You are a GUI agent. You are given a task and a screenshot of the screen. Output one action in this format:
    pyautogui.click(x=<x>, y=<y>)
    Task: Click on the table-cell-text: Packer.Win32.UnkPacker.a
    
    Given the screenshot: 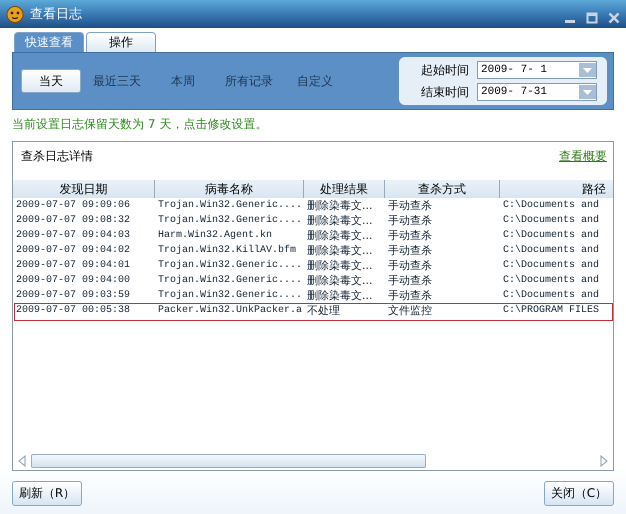 What is the action you would take?
    pyautogui.click(x=230, y=311)
    